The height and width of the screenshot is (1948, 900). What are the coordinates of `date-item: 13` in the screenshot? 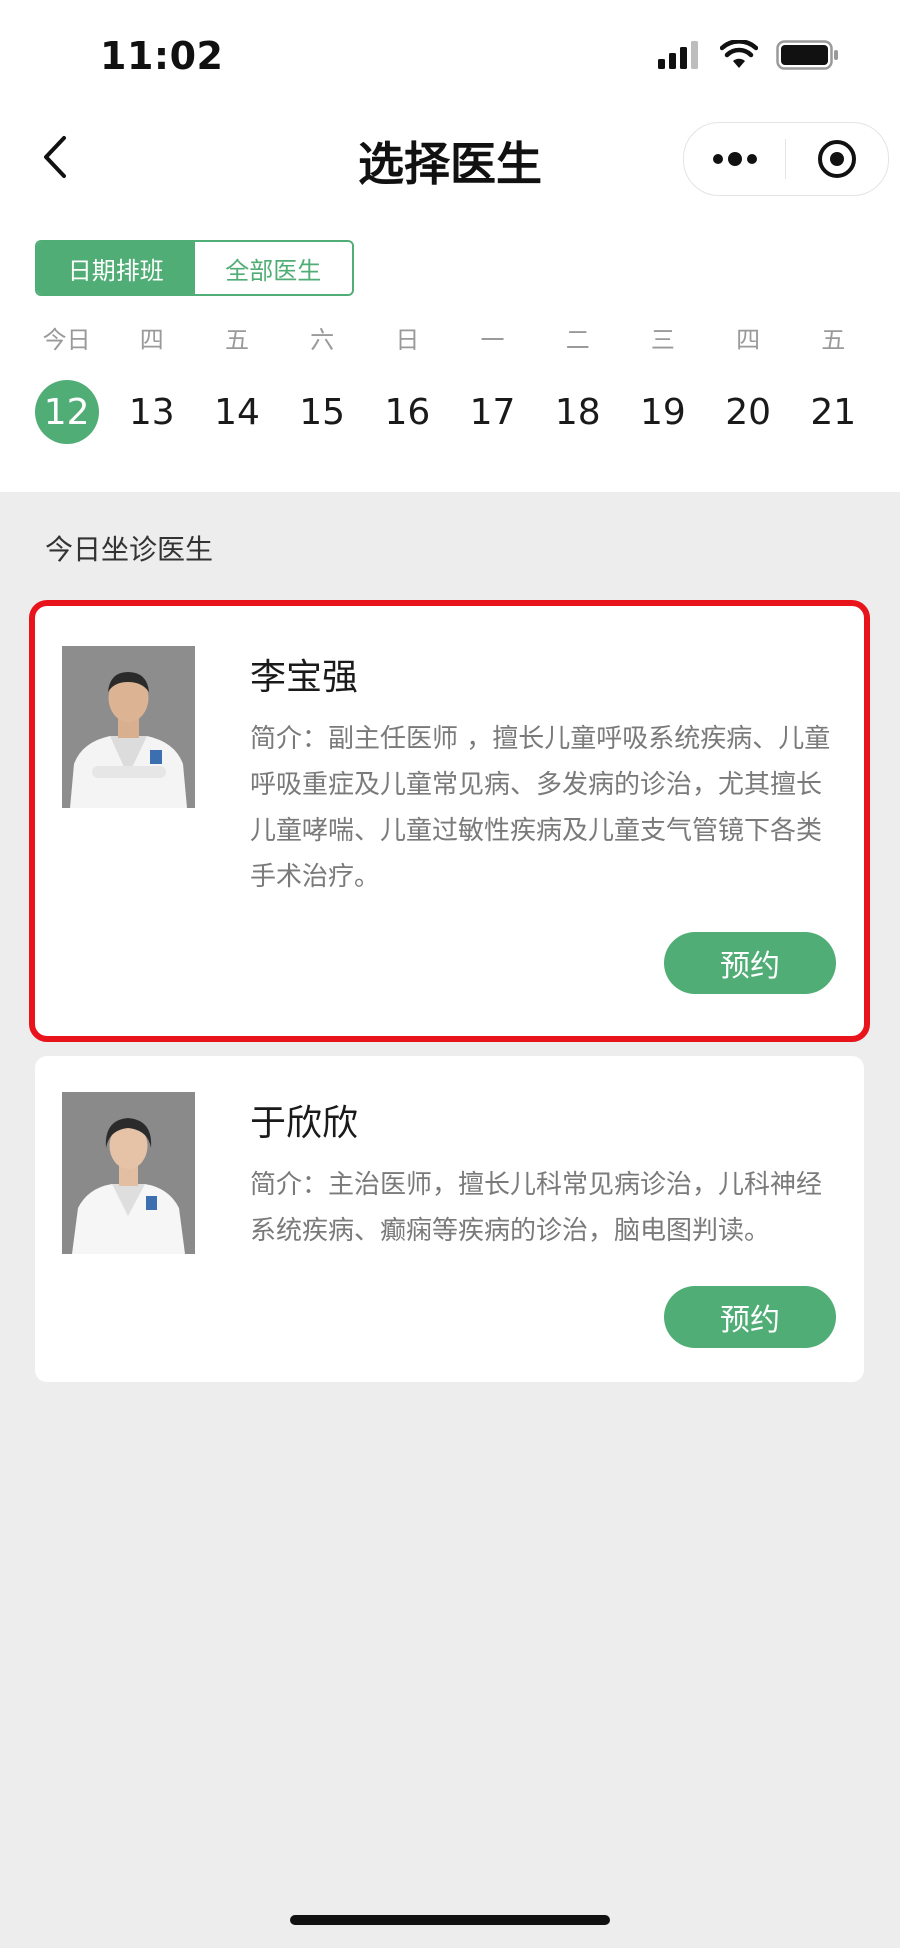 It's located at (151, 412).